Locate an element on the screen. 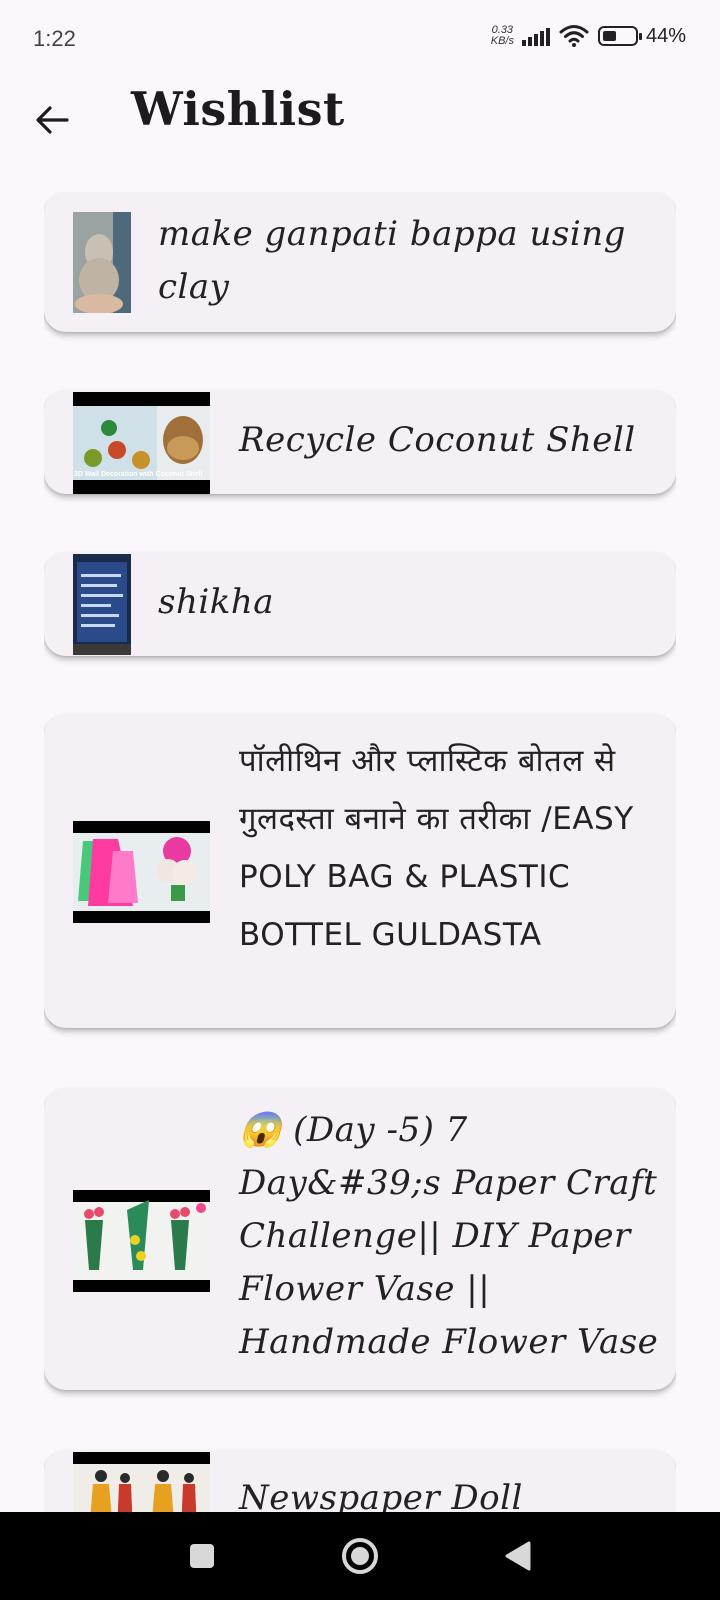 The width and height of the screenshot is (720, 1600). status-time: 1:22 is located at coordinates (54, 38).